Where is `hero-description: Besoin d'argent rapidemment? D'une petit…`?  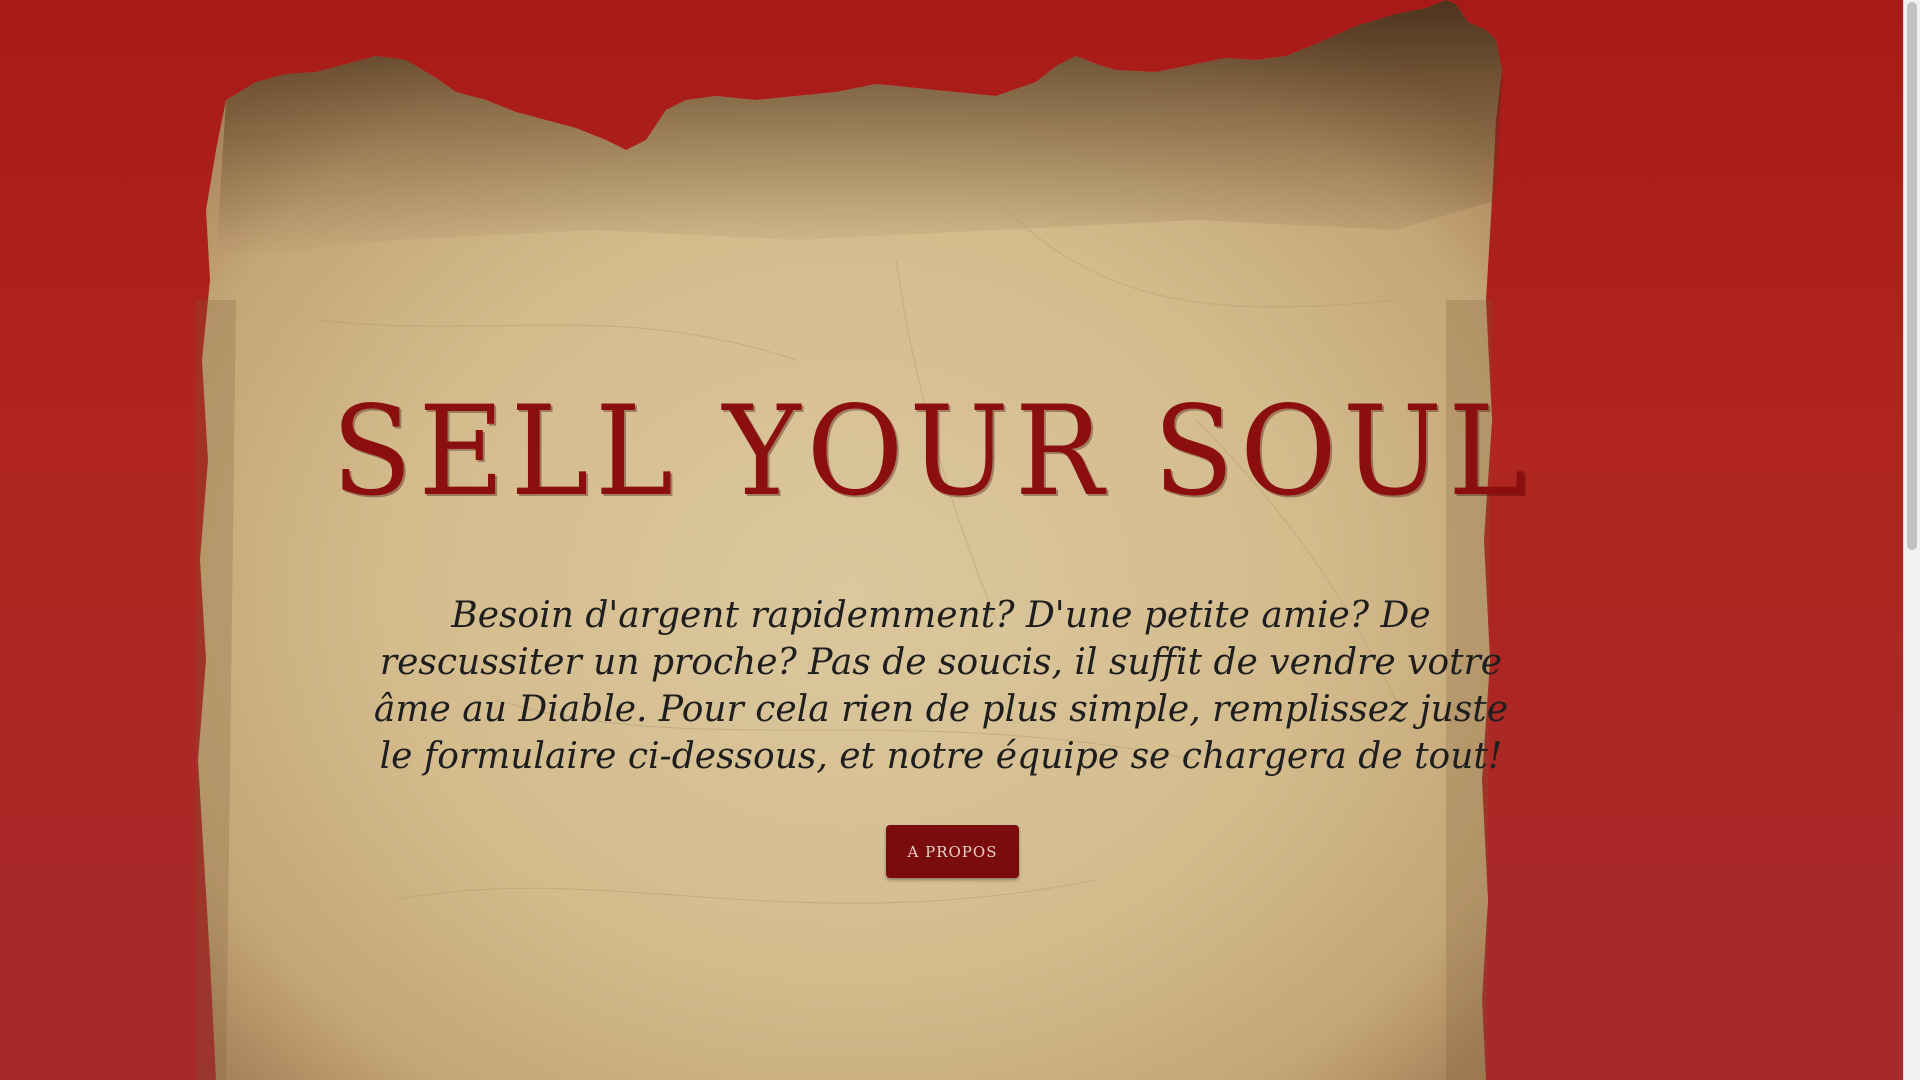 hero-description: Besoin d'argent rapidemment? D'une petit… is located at coordinates (941, 686).